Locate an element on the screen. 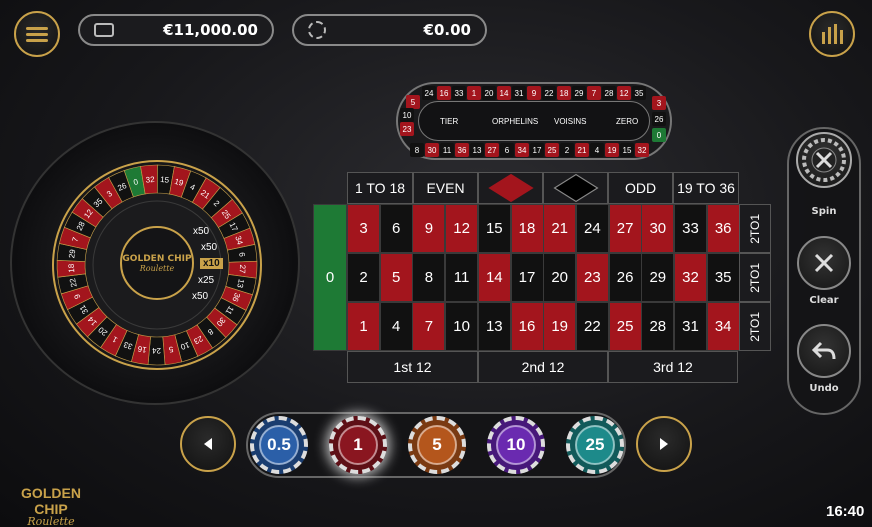 The width and height of the screenshot is (872, 527). number-cell: 14 is located at coordinates (494, 277).